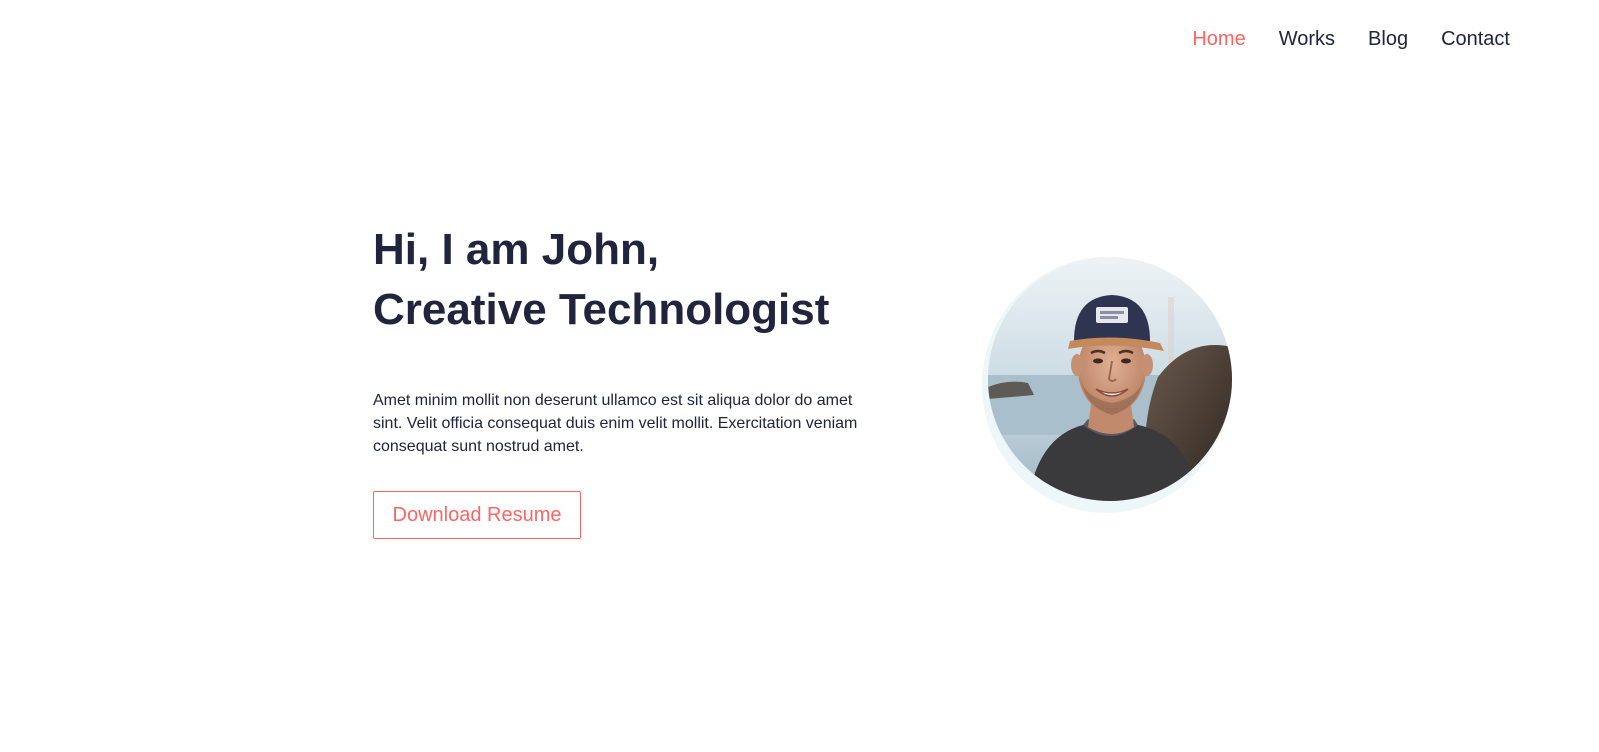  Describe the element at coordinates (633, 280) in the screenshot. I see `hero-title: Hi, I am John, Creative Technologist` at that location.